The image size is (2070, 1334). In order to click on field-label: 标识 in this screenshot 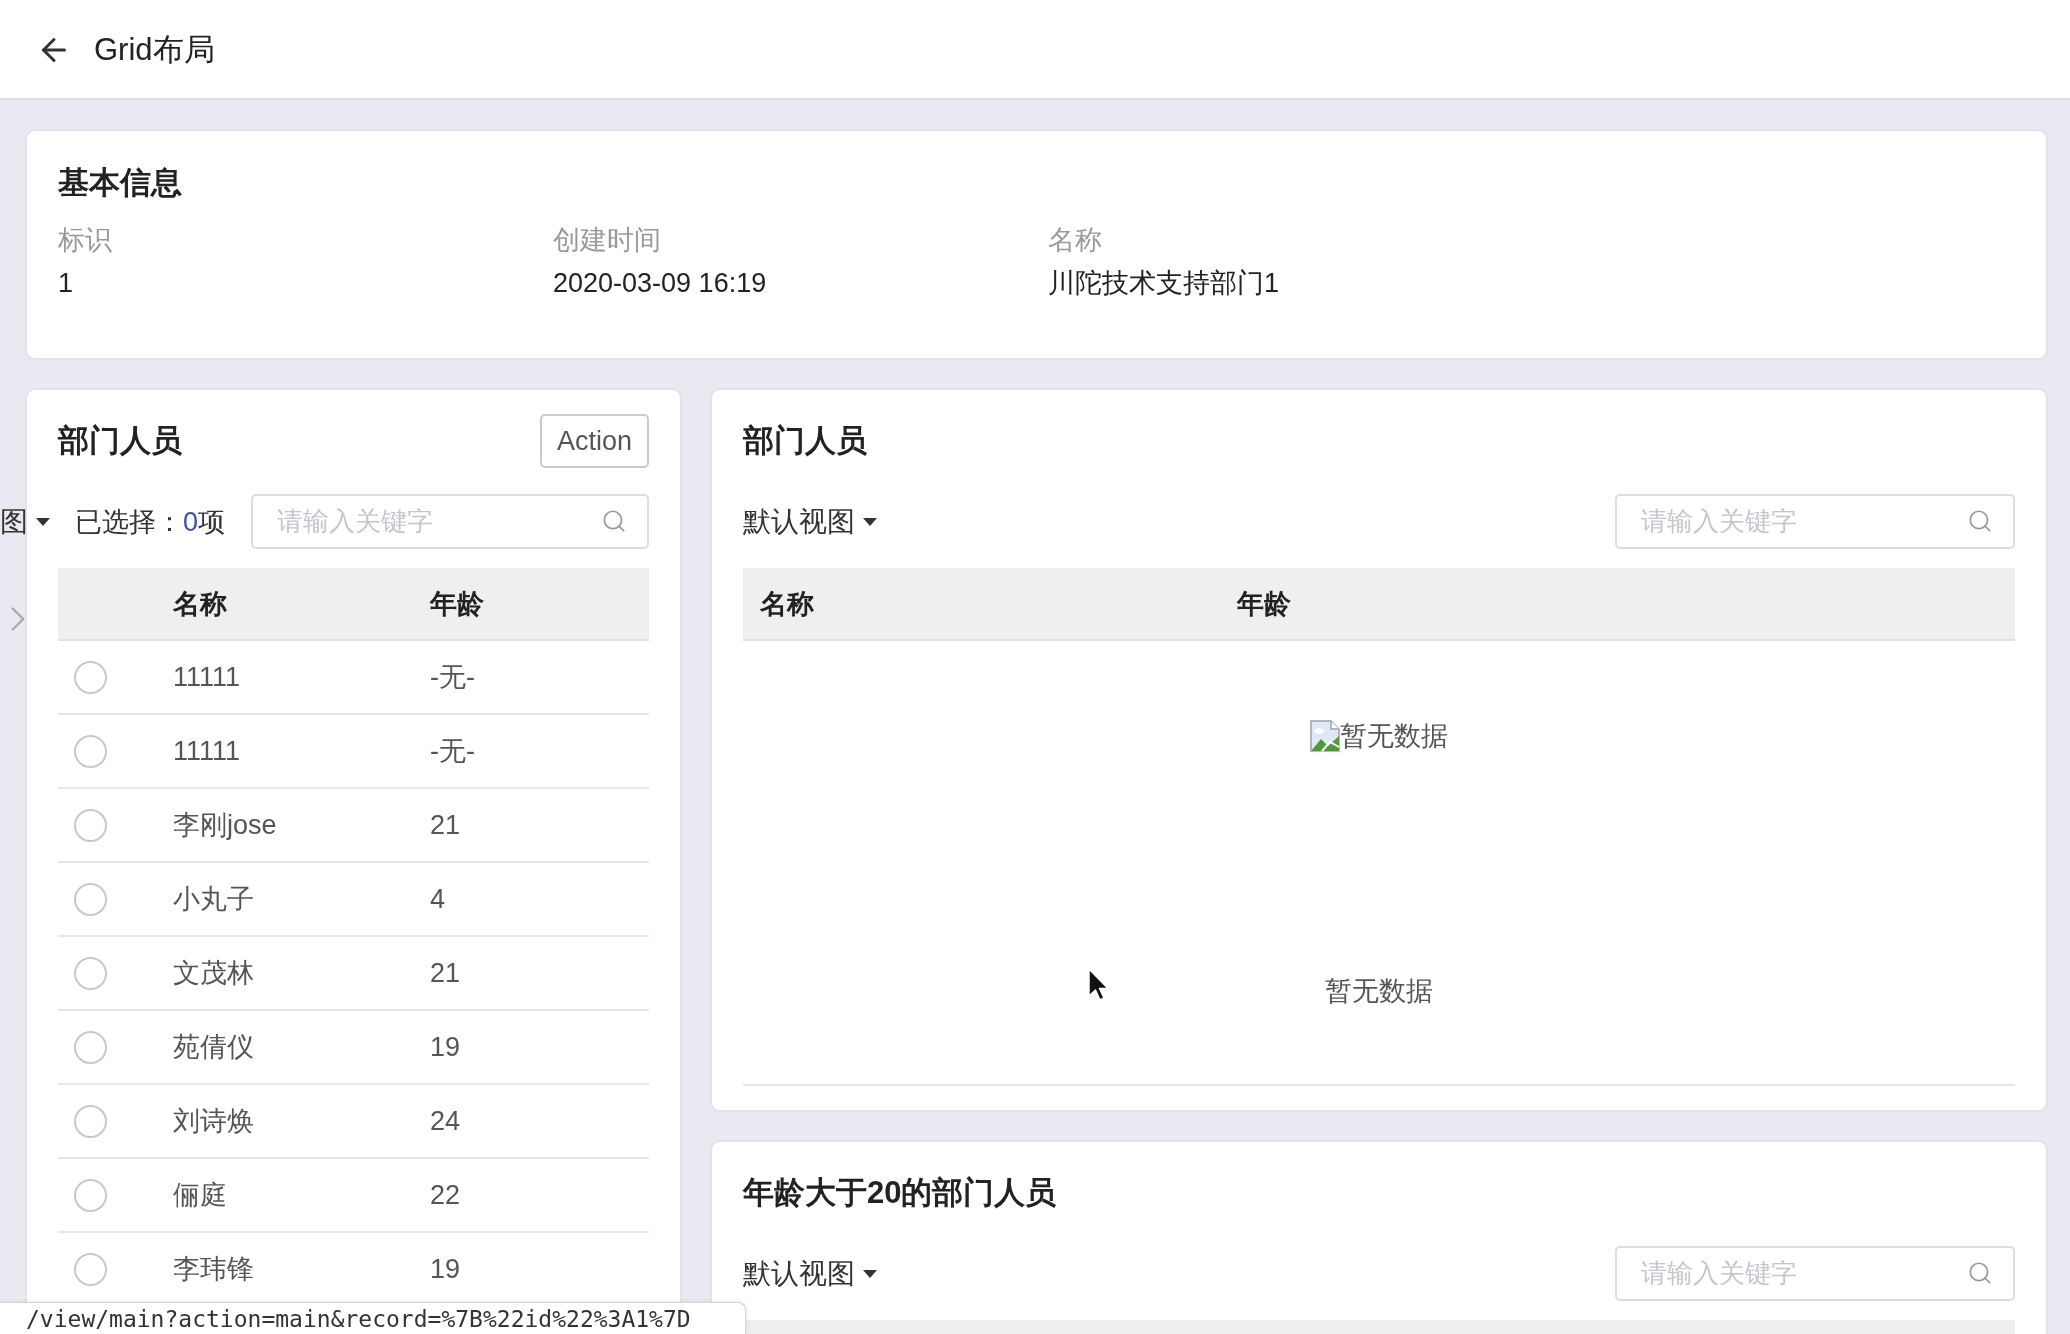, I will do `click(85, 240)`.